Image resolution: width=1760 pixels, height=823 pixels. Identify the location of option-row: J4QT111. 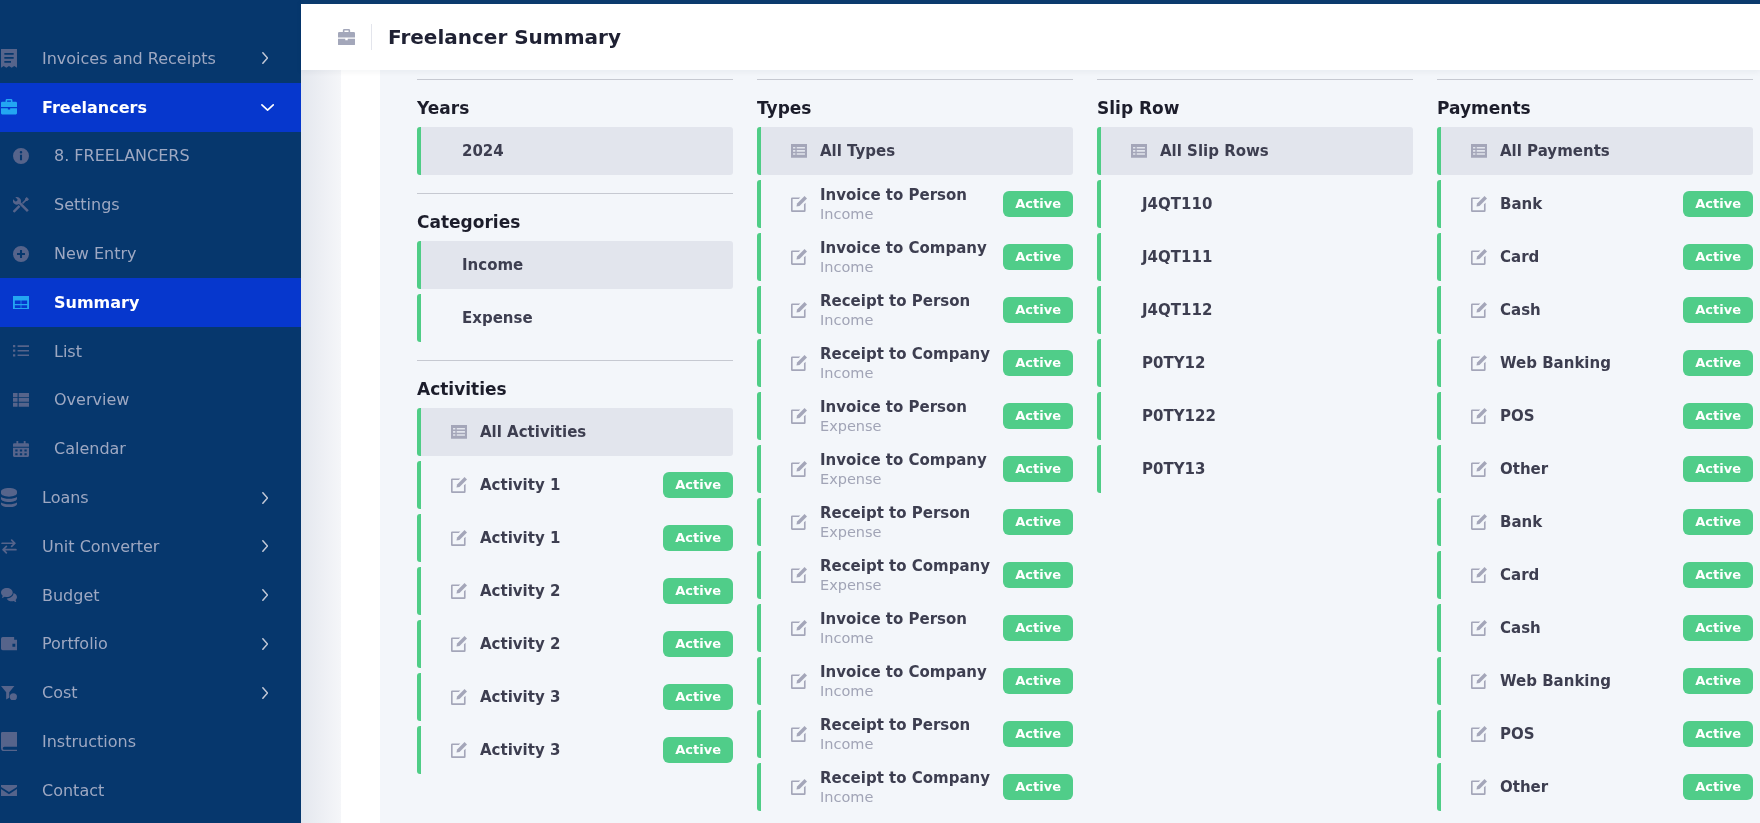
(1255, 257).